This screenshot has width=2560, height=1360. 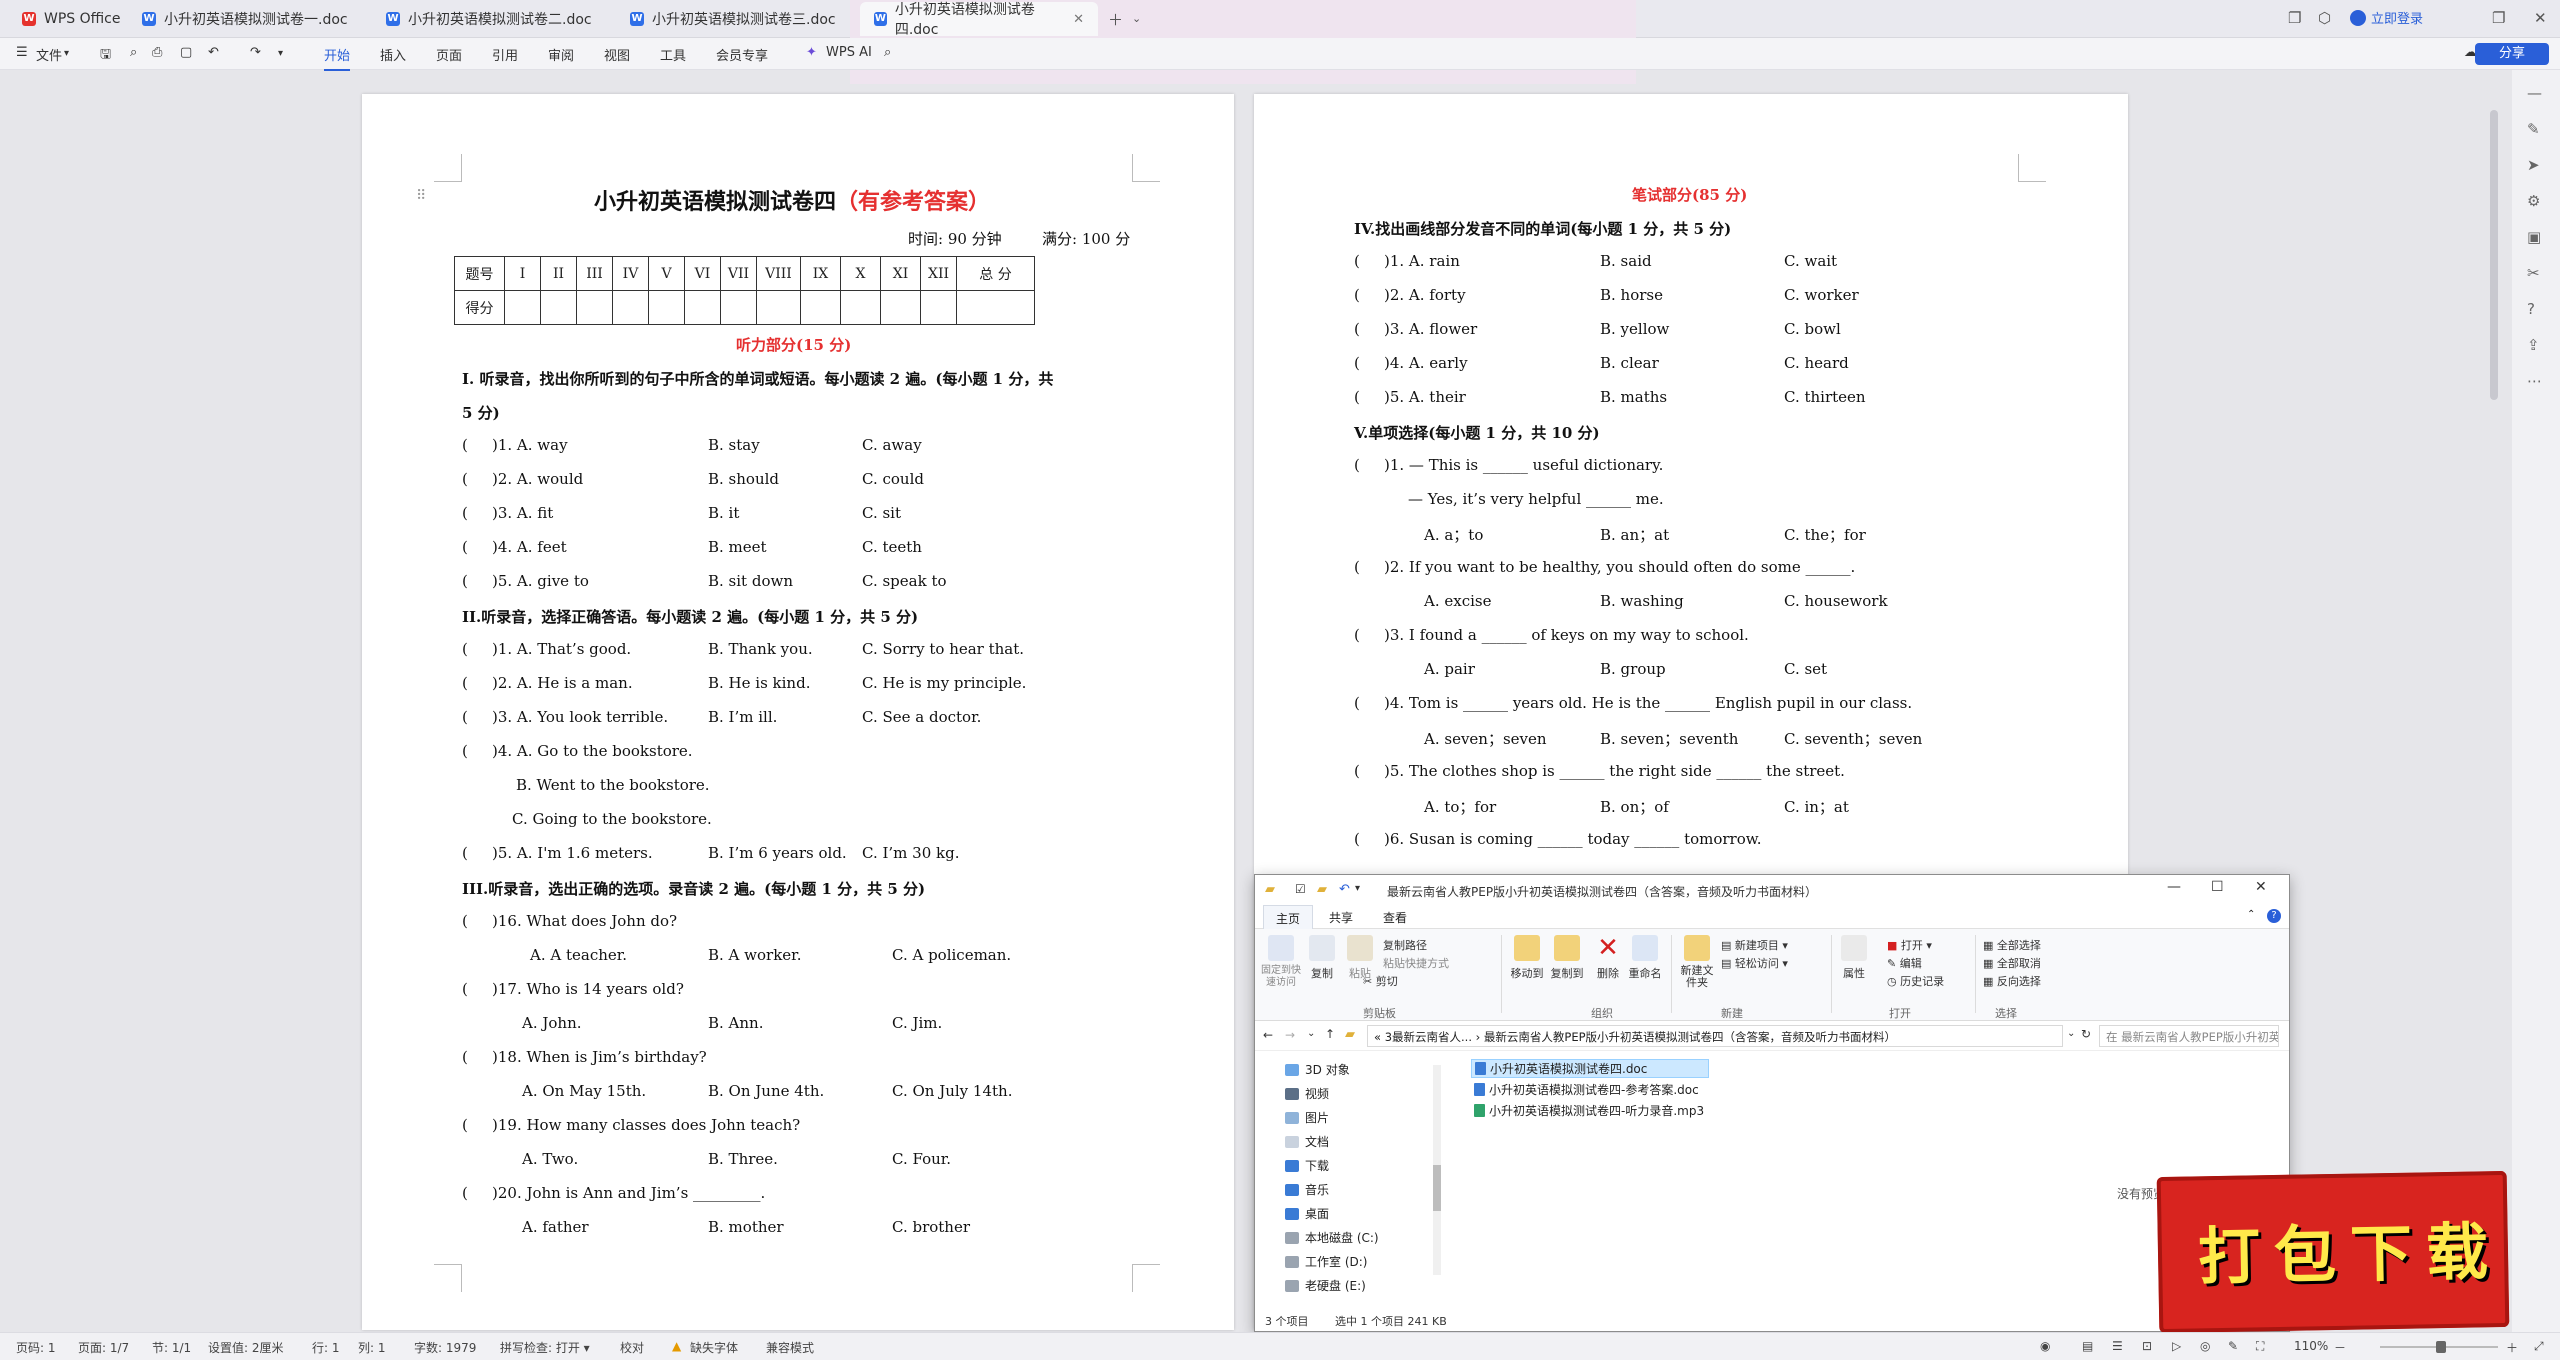 What do you see at coordinates (1322, 889) in the screenshot?
I see `new-folder-icon: ▰` at bounding box center [1322, 889].